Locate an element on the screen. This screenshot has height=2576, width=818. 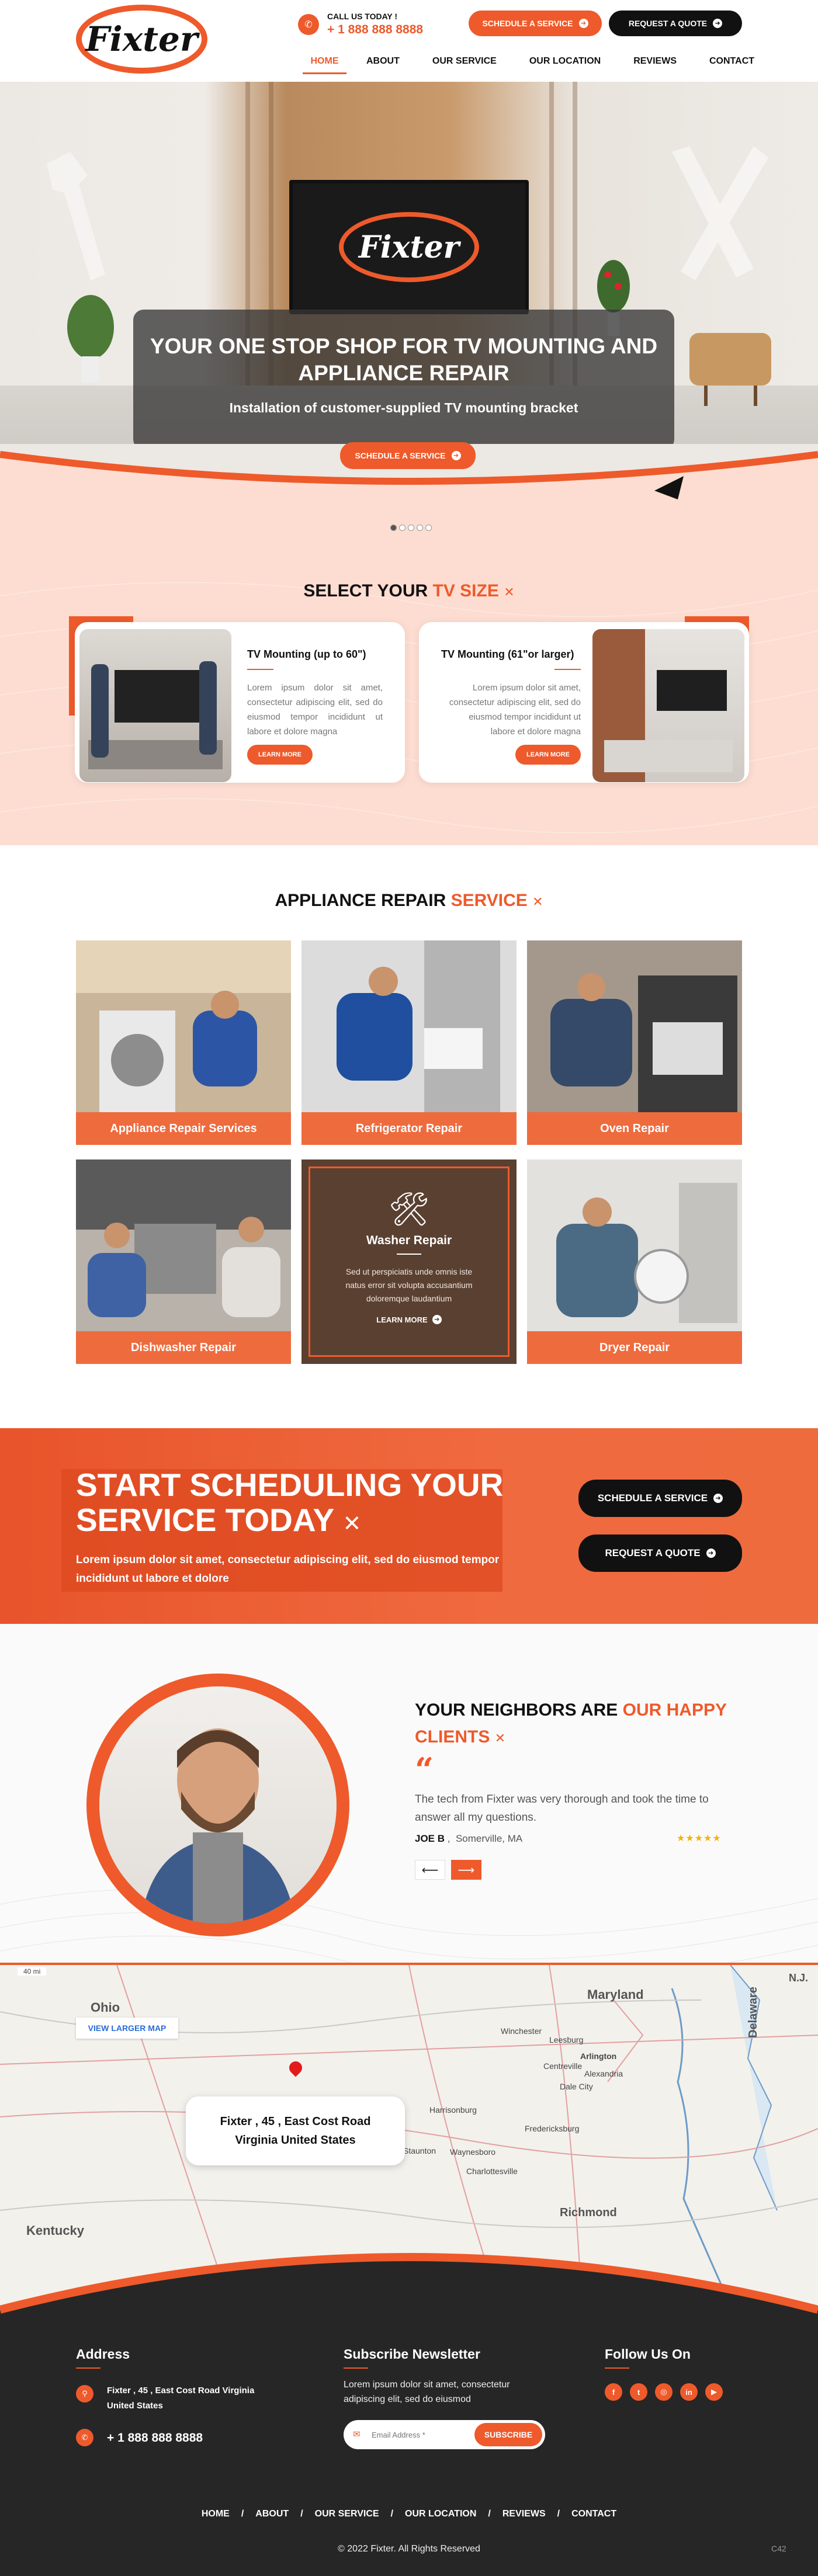
logo-text: Fixter is located at coordinates (141, 39).